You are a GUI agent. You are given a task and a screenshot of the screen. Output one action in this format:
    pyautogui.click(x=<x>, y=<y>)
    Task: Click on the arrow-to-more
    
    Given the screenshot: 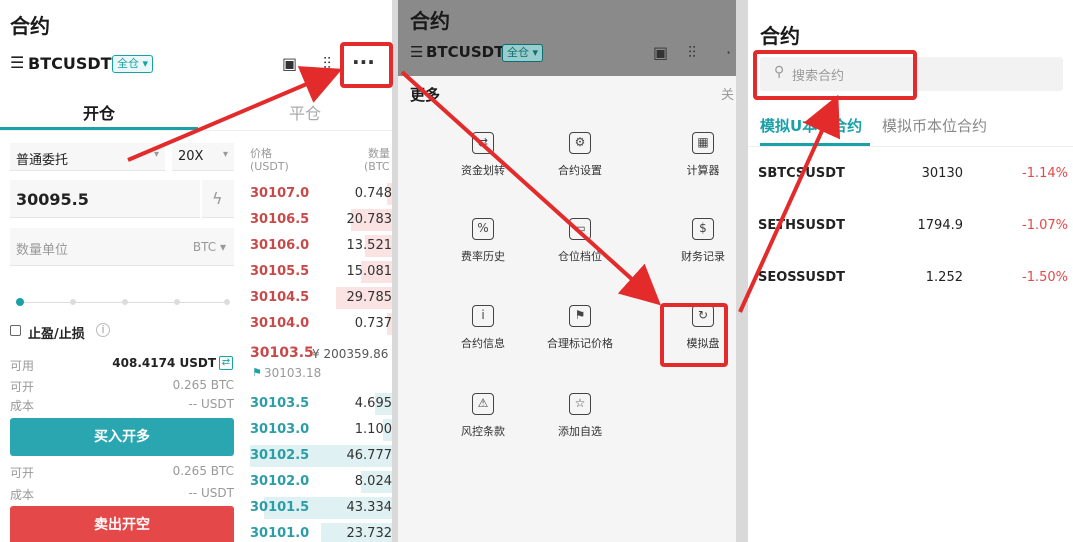 What is the action you would take?
    pyautogui.click(x=235, y=114)
    